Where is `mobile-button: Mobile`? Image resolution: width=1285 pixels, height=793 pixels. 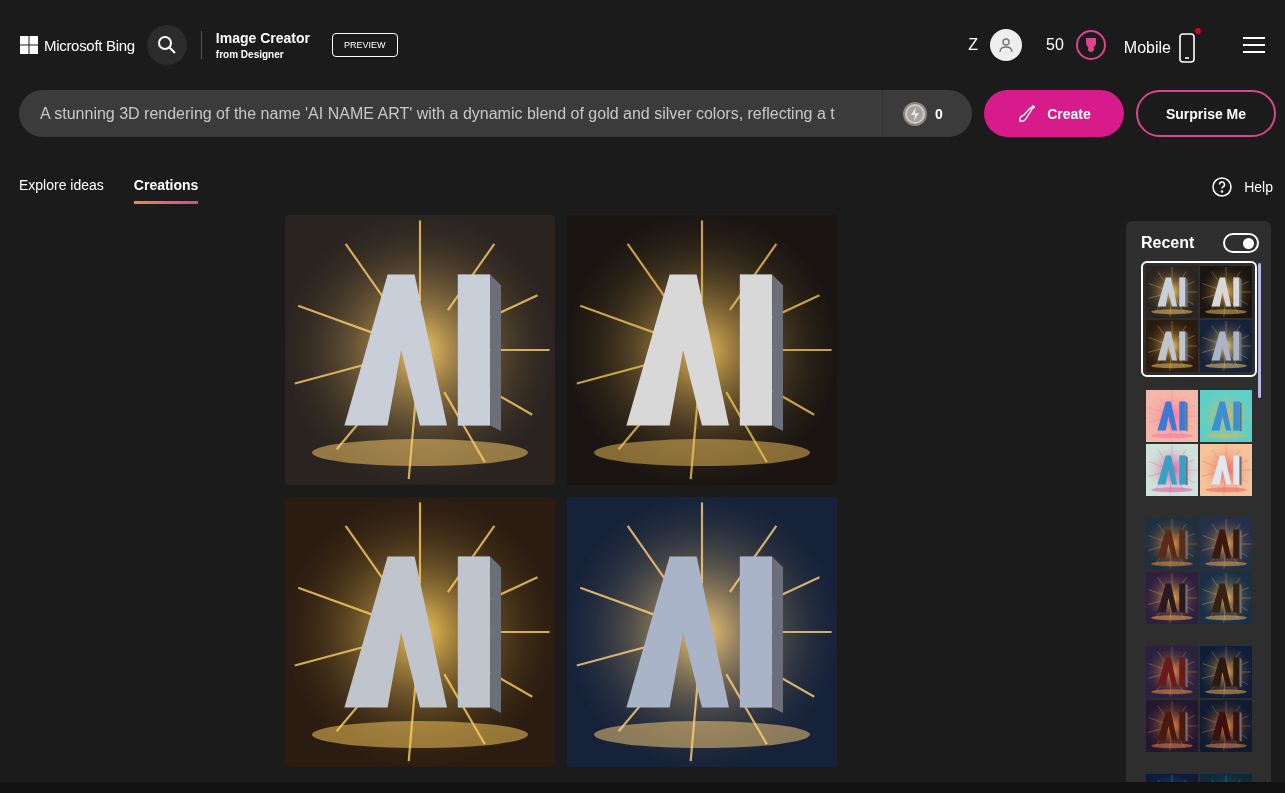
mobile-button: Mobile is located at coordinates (1162, 45).